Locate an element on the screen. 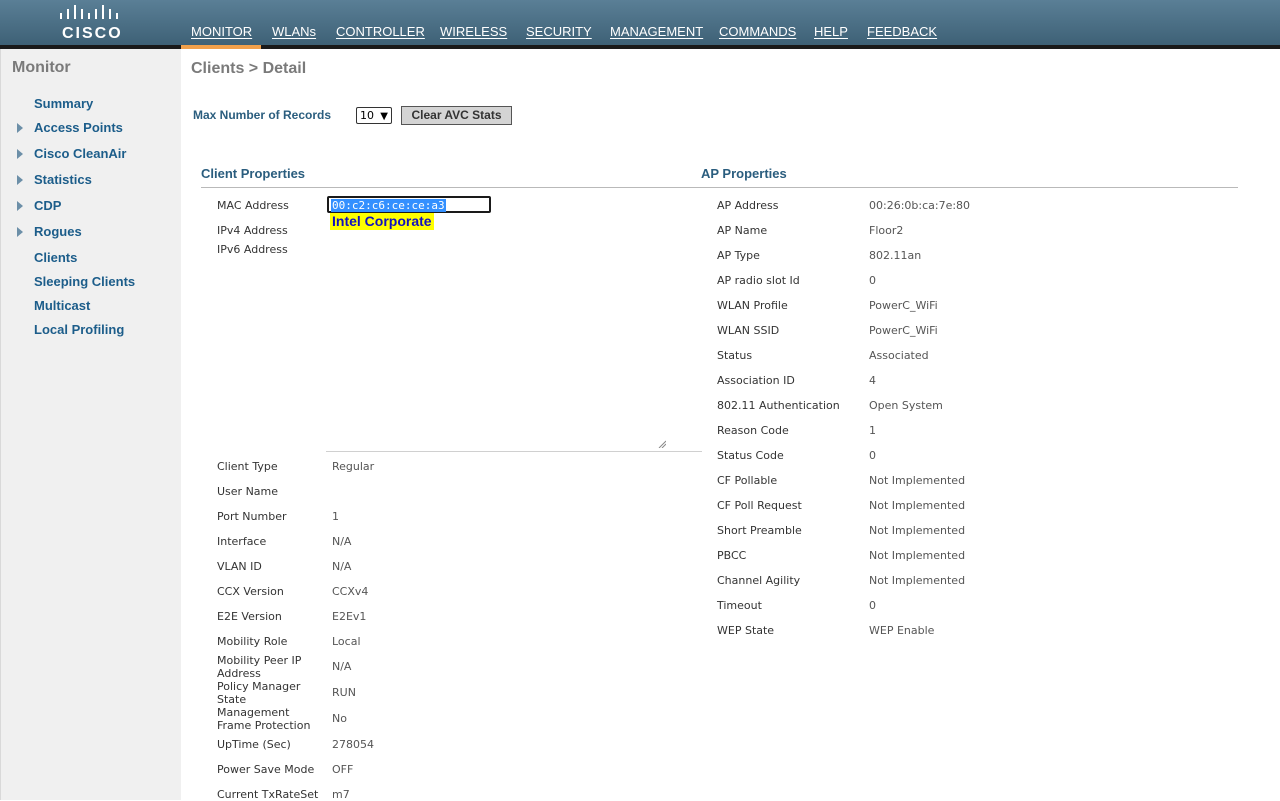  short-preamble-value: Not Implemented is located at coordinates (917, 530).